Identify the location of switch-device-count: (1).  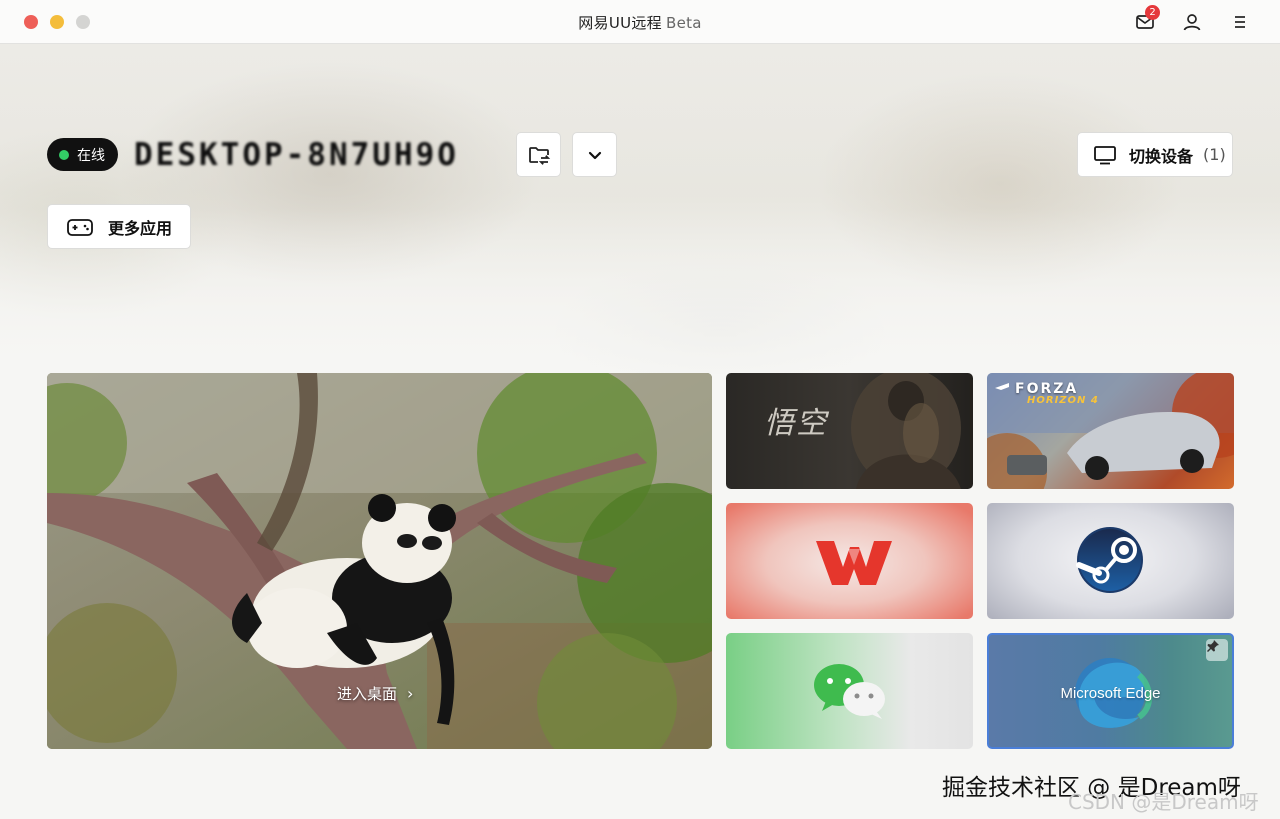
(1214, 154).